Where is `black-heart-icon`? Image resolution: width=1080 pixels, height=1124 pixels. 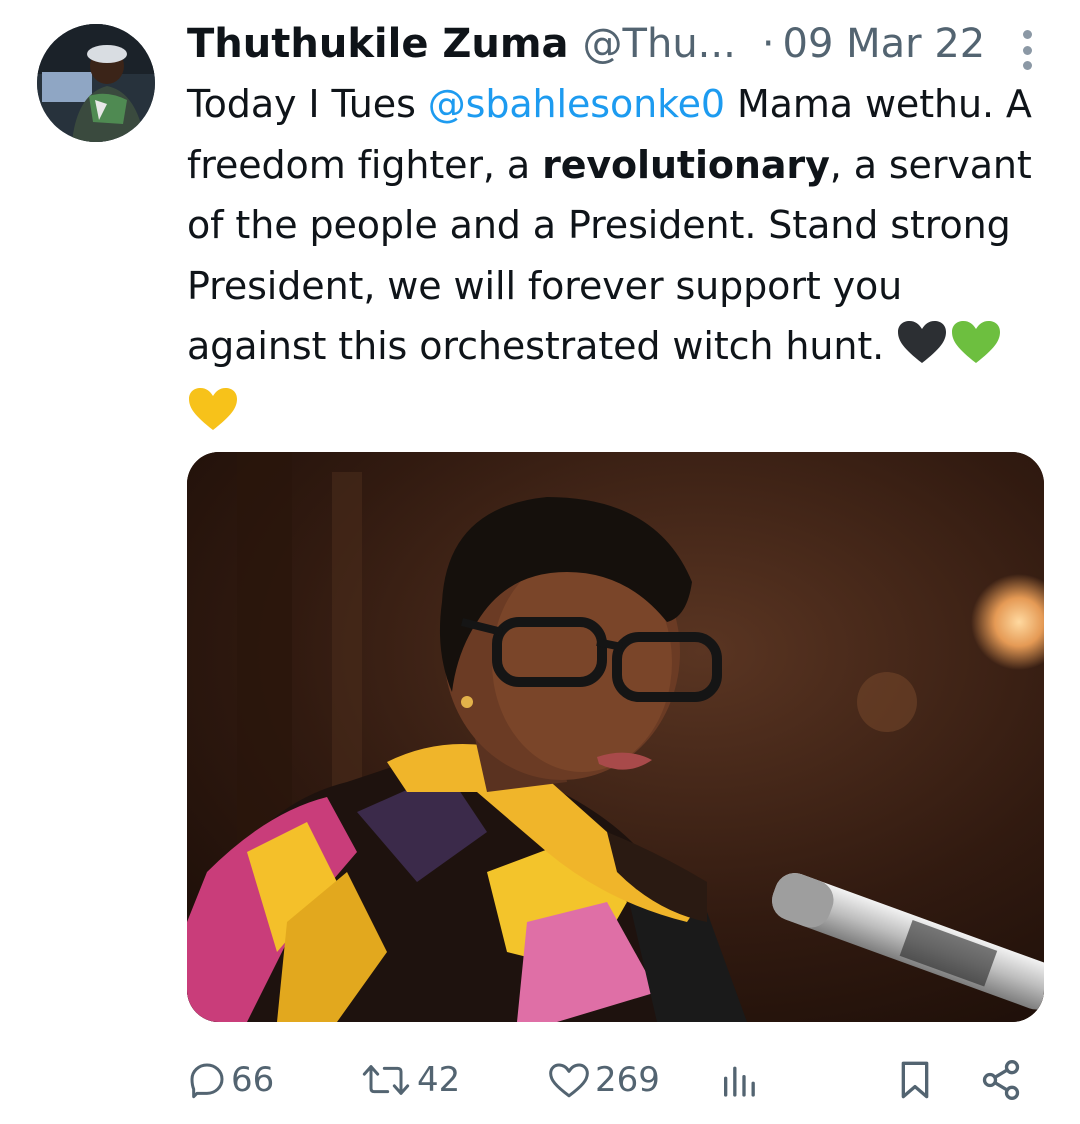
black-heart-icon is located at coordinates (922, 351).